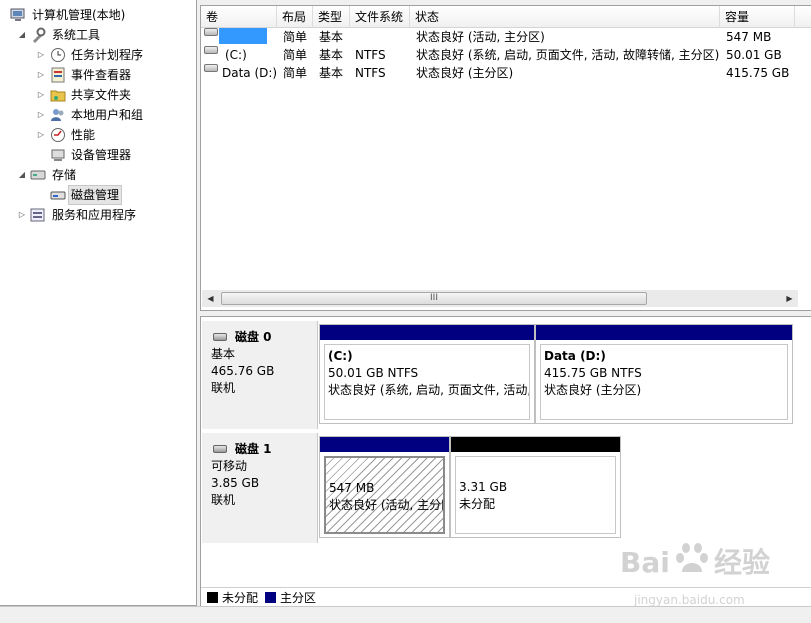 This screenshot has height=623, width=811. I want to click on cell-capacity: 50.01 GB, so click(754, 55).